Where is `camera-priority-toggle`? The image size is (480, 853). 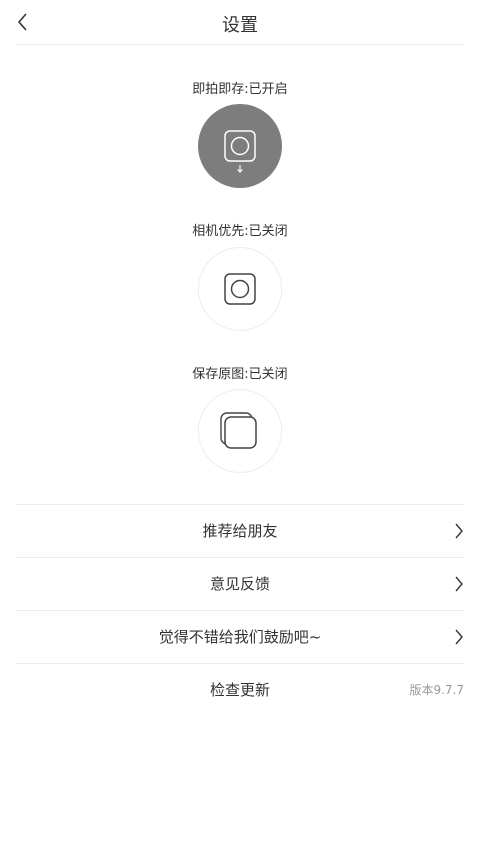 camera-priority-toggle is located at coordinates (240, 289).